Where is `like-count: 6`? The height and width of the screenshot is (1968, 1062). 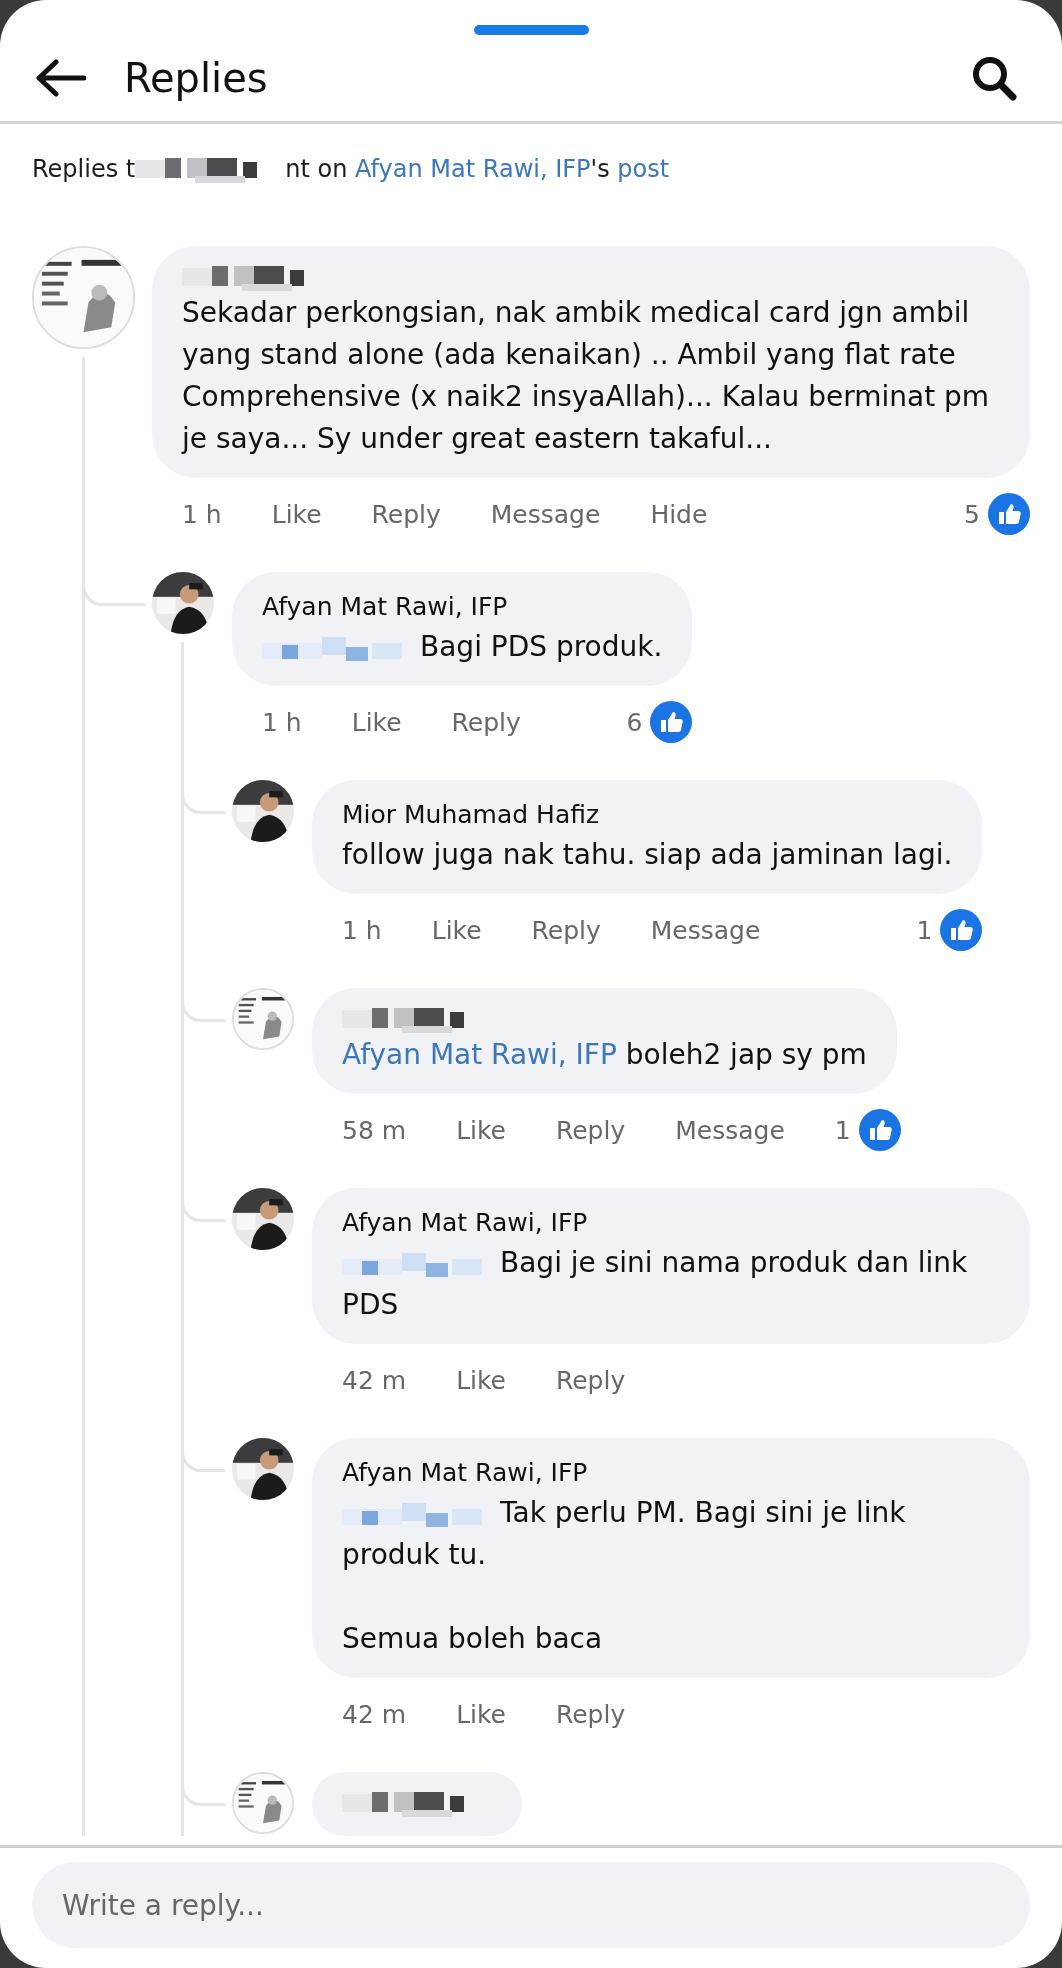
like-count: 6 is located at coordinates (634, 722).